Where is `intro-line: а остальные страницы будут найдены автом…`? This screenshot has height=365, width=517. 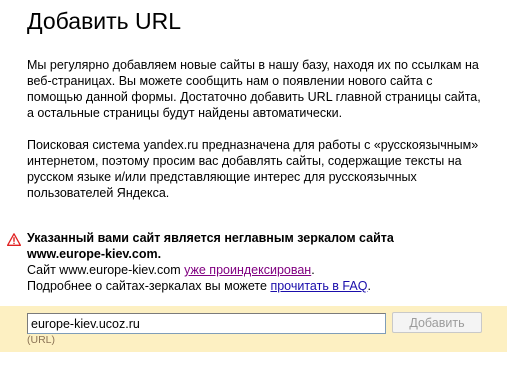 intro-line: а остальные страницы будут найдены автом… is located at coordinates (185, 113).